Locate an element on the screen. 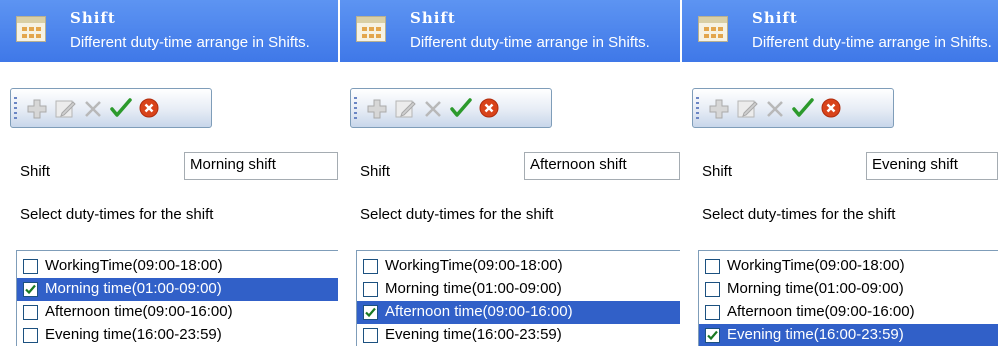 This screenshot has height=346, width=998. duty-time-item-selected: Evening time(16:00-23:59) is located at coordinates (848, 335).